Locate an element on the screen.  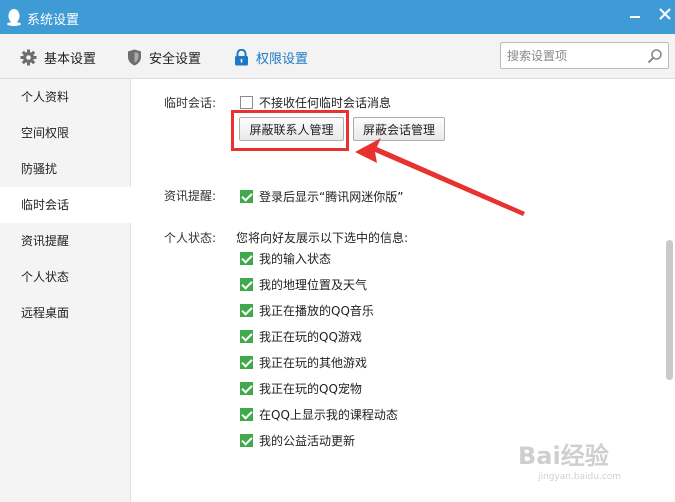
reject-temp-session-option: 不接收任何临时会话消息 is located at coordinates (315, 102).